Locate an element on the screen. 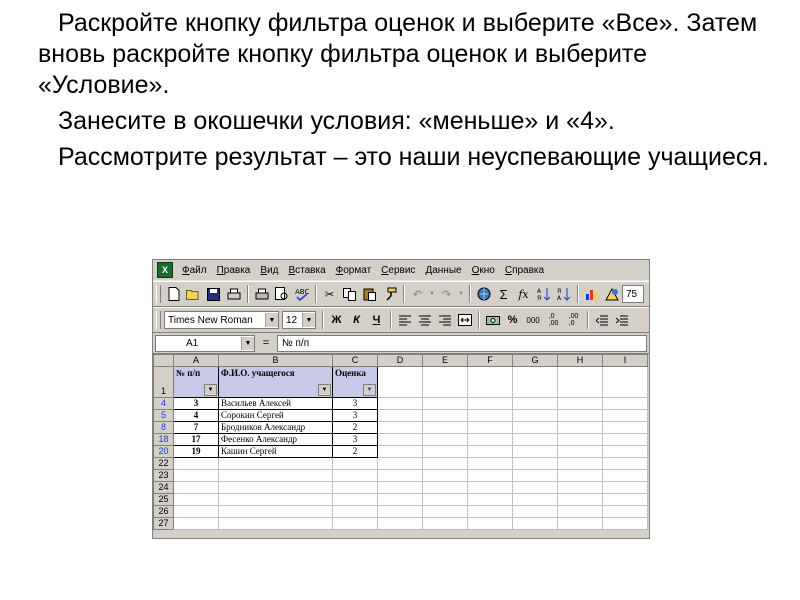 This screenshot has width=800, height=600. chart-wizard-icon is located at coordinates (591, 294).